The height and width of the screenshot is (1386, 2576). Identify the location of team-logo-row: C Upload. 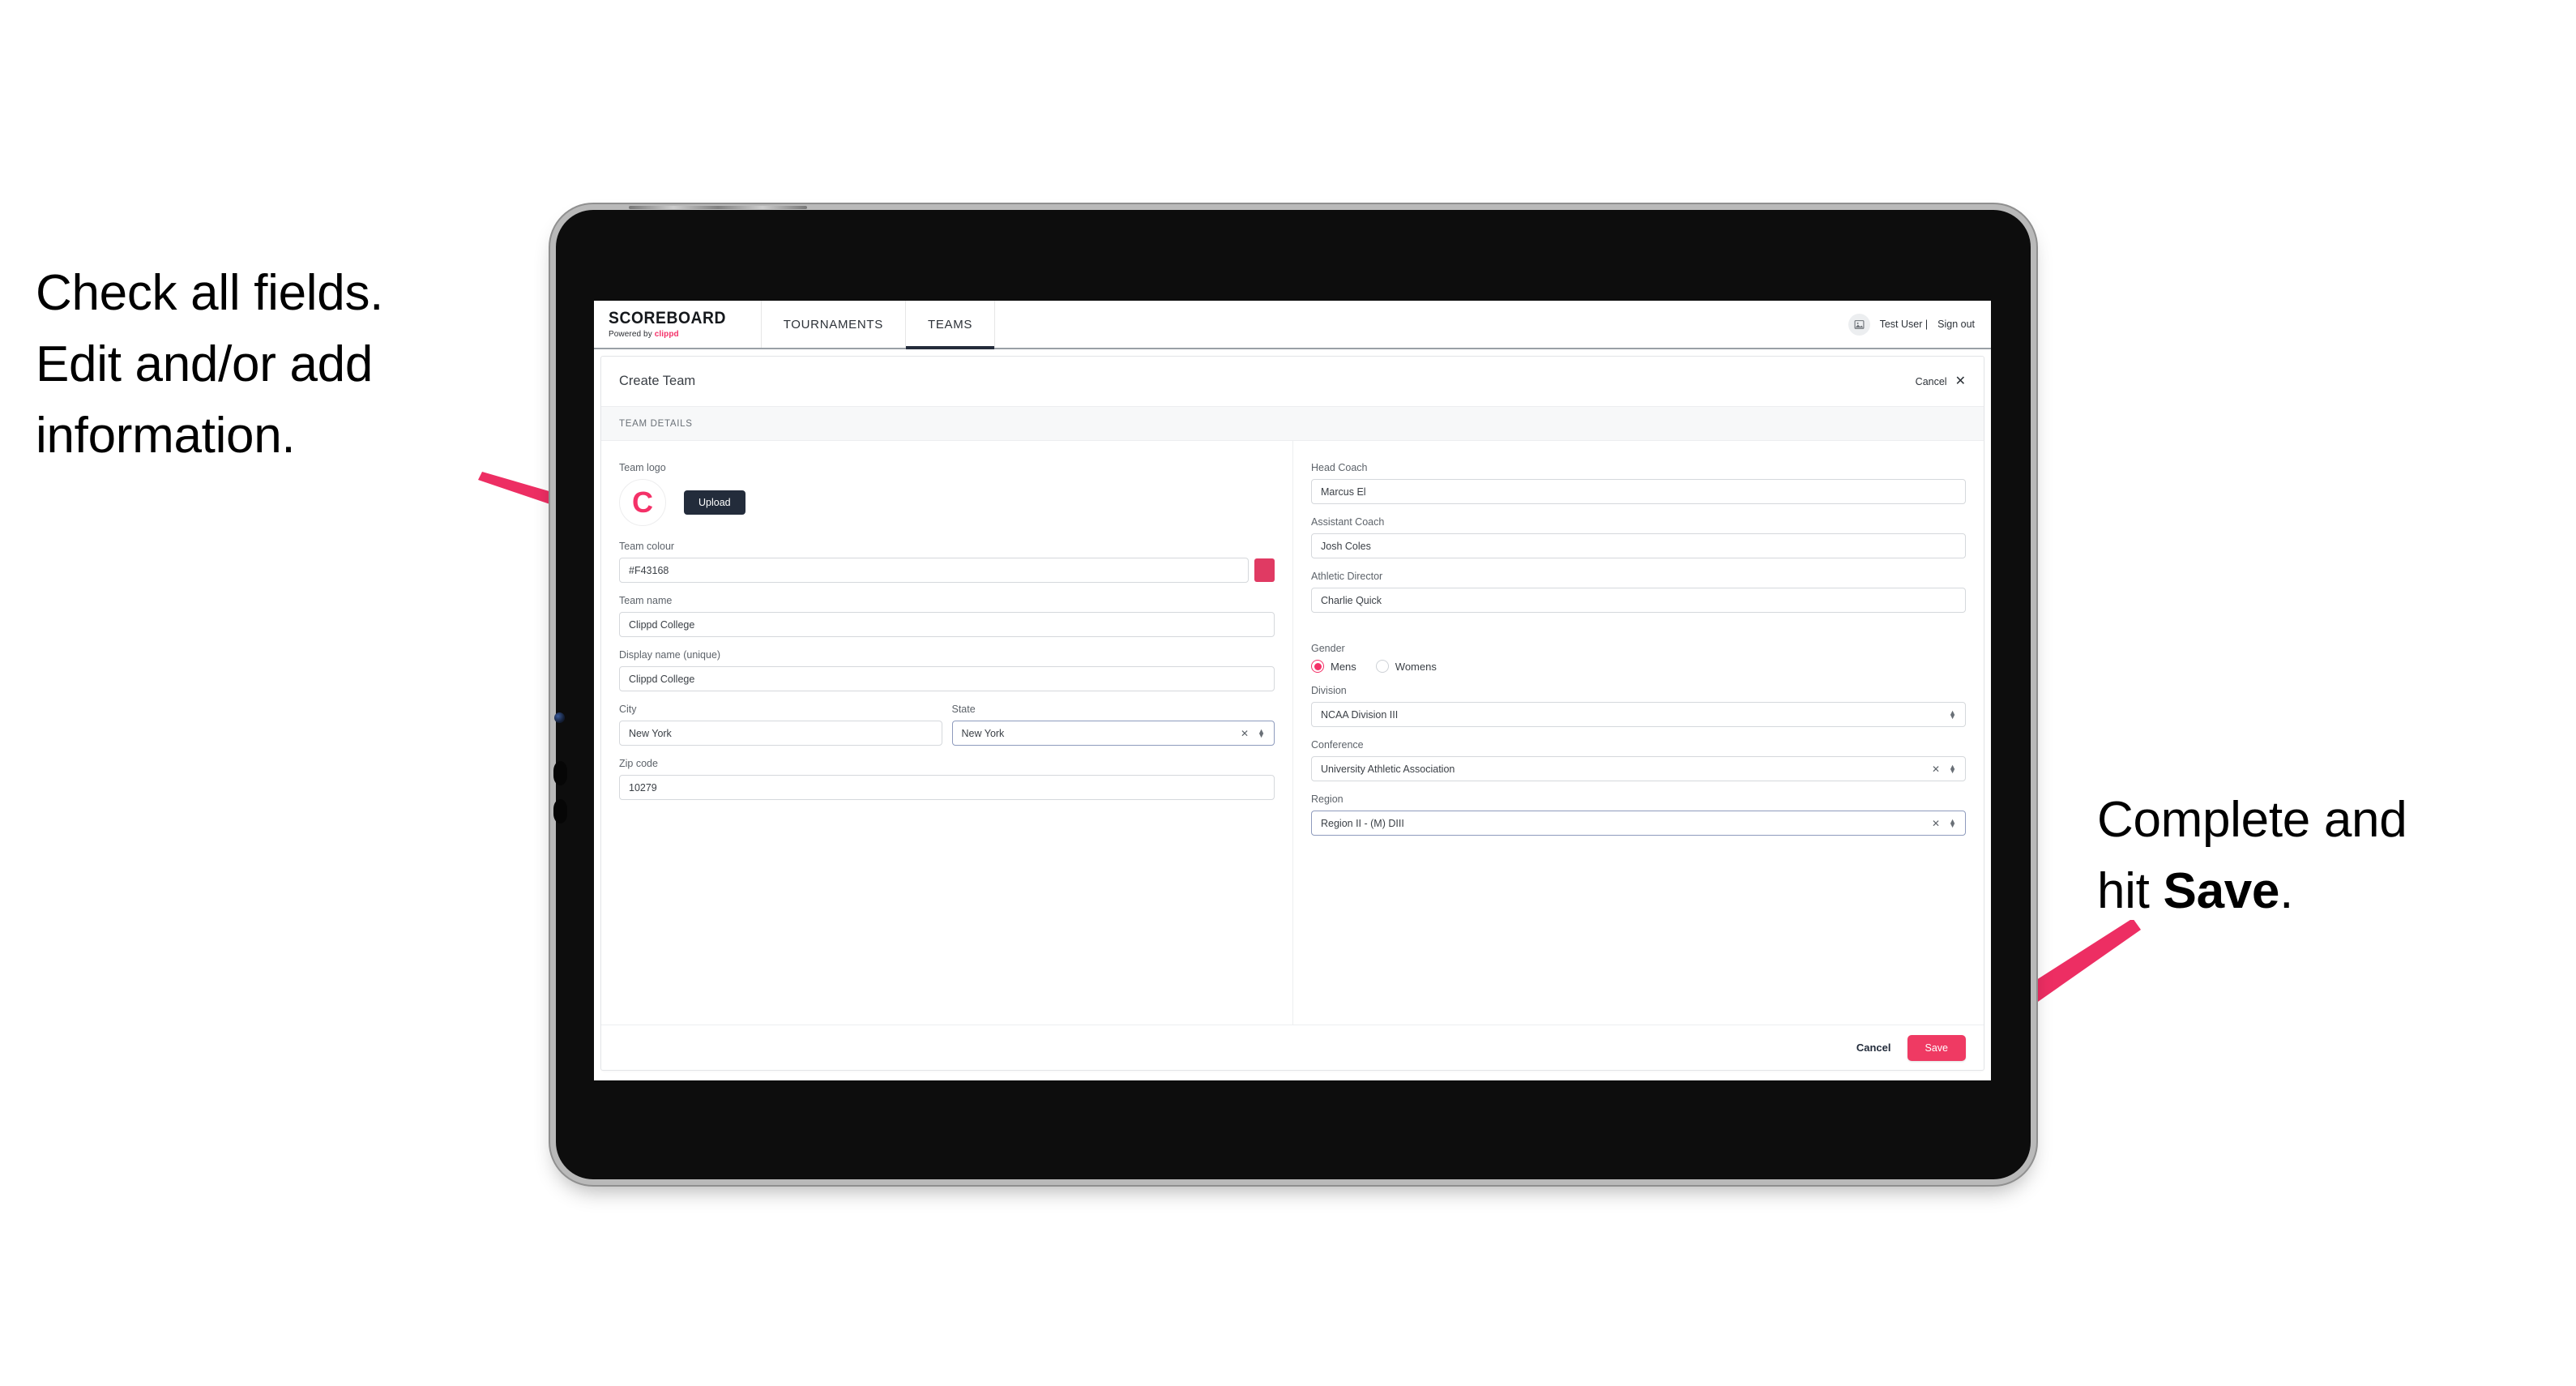
(947, 502).